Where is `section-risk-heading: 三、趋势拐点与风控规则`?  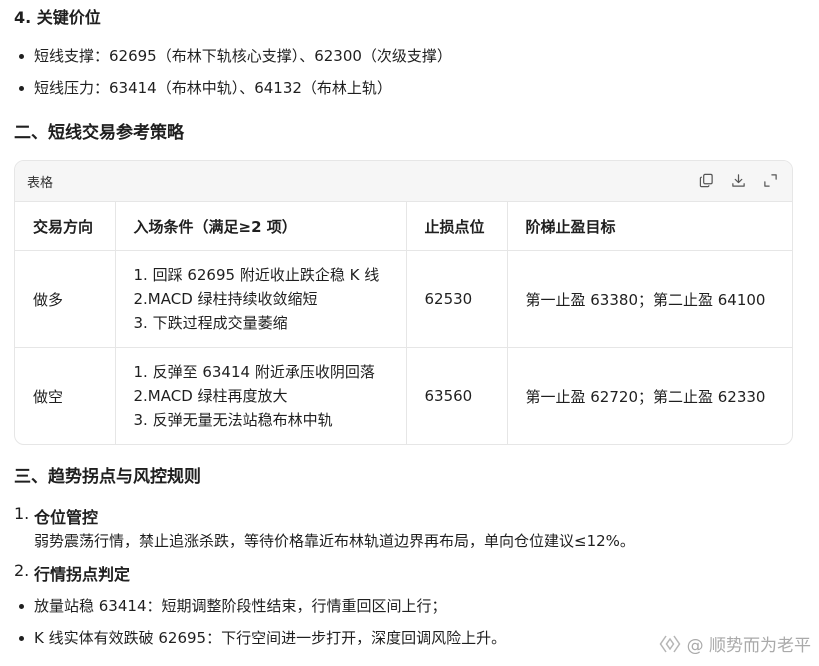 section-risk-heading: 三、趋势拐点与风控规则 is located at coordinates (107, 477).